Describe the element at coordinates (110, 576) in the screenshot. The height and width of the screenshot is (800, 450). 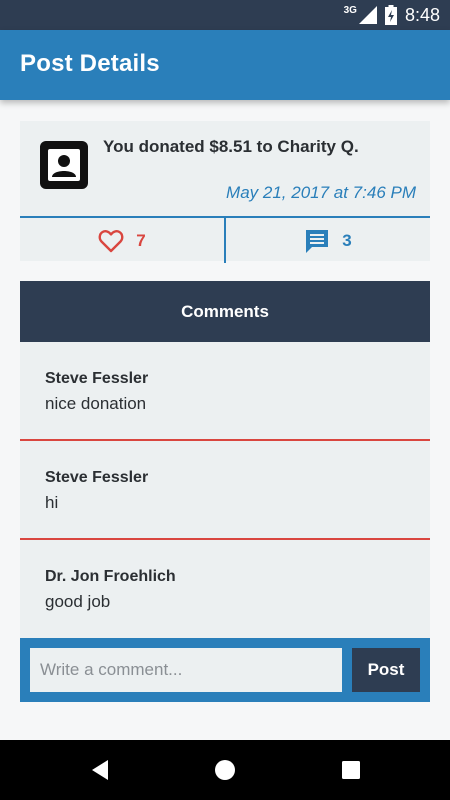
I see `comment-author: Dr. Jon Froehlich` at that location.